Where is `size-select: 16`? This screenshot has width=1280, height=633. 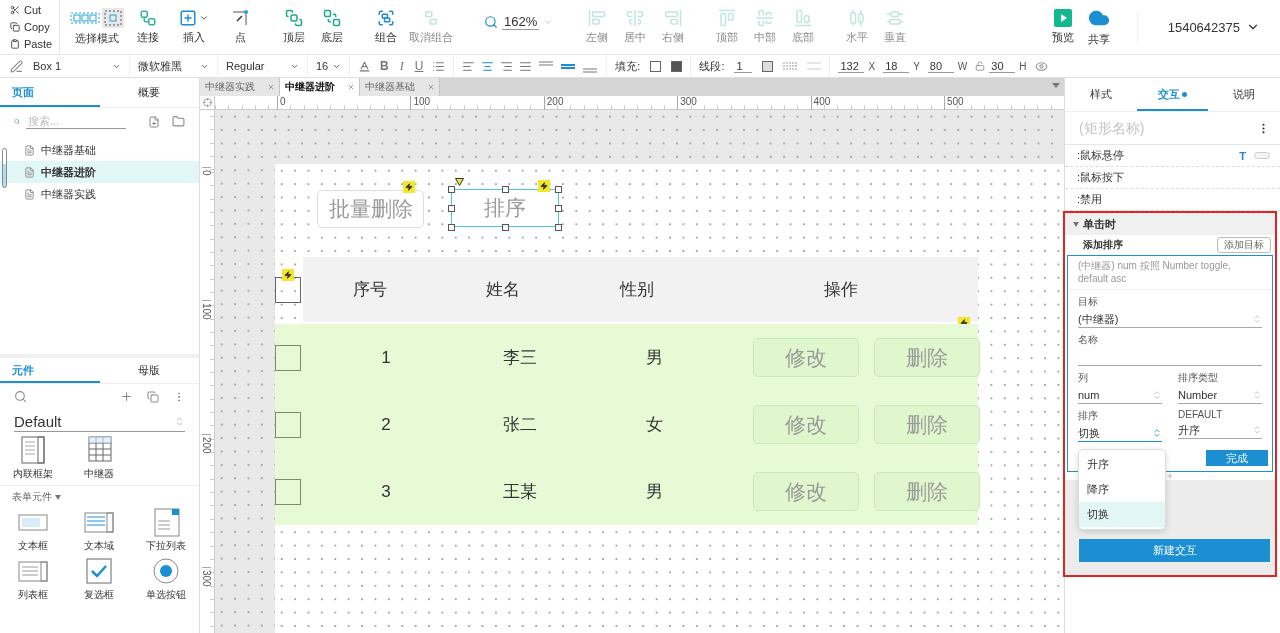 size-select: 16 is located at coordinates (329, 66).